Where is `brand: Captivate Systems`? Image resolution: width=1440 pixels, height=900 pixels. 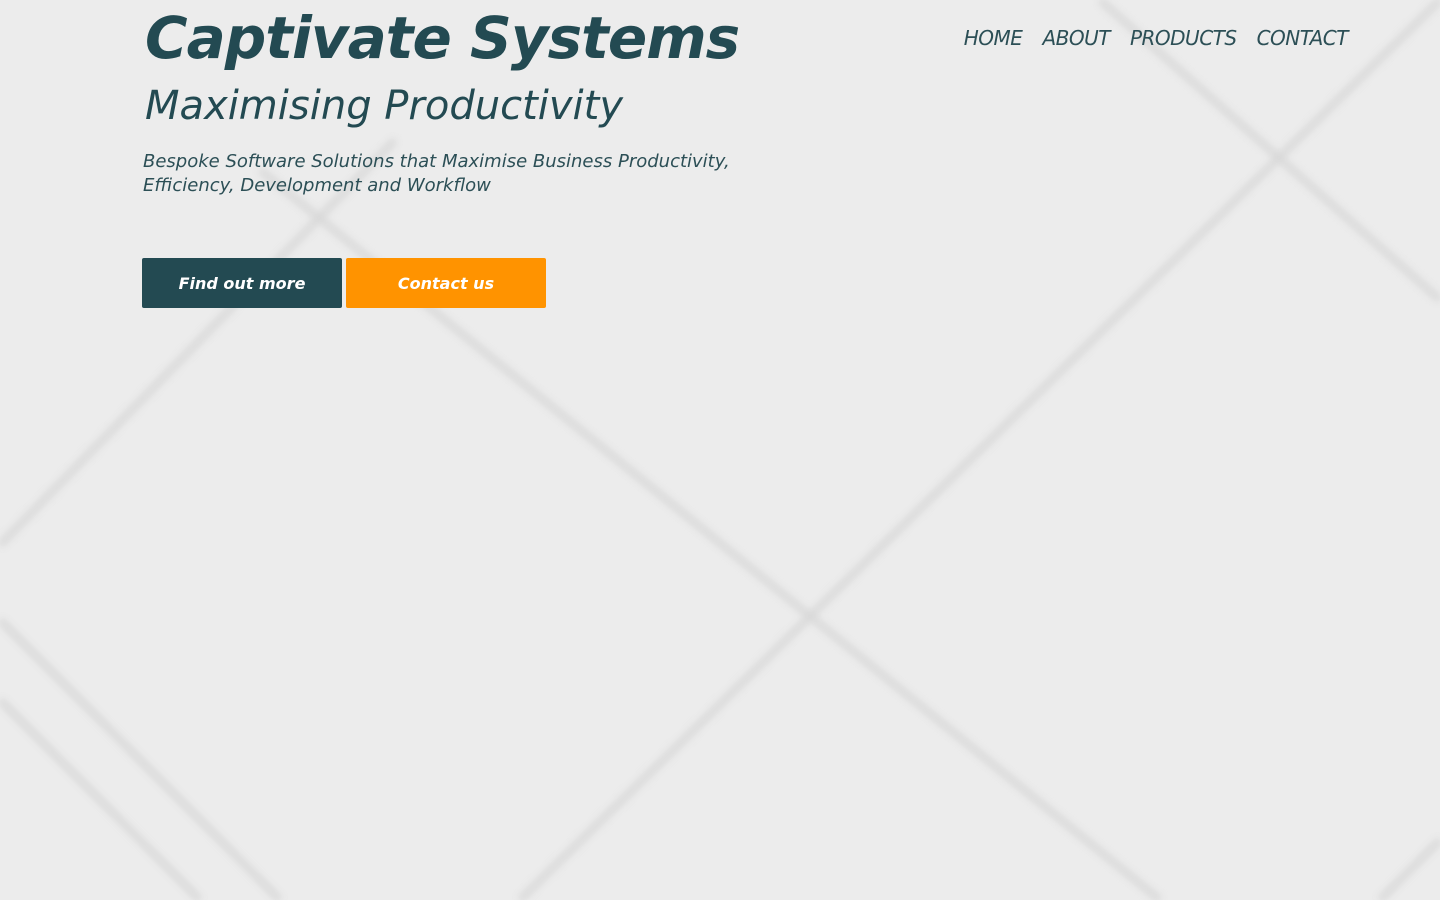
brand: Captivate Systems is located at coordinates (442, 38).